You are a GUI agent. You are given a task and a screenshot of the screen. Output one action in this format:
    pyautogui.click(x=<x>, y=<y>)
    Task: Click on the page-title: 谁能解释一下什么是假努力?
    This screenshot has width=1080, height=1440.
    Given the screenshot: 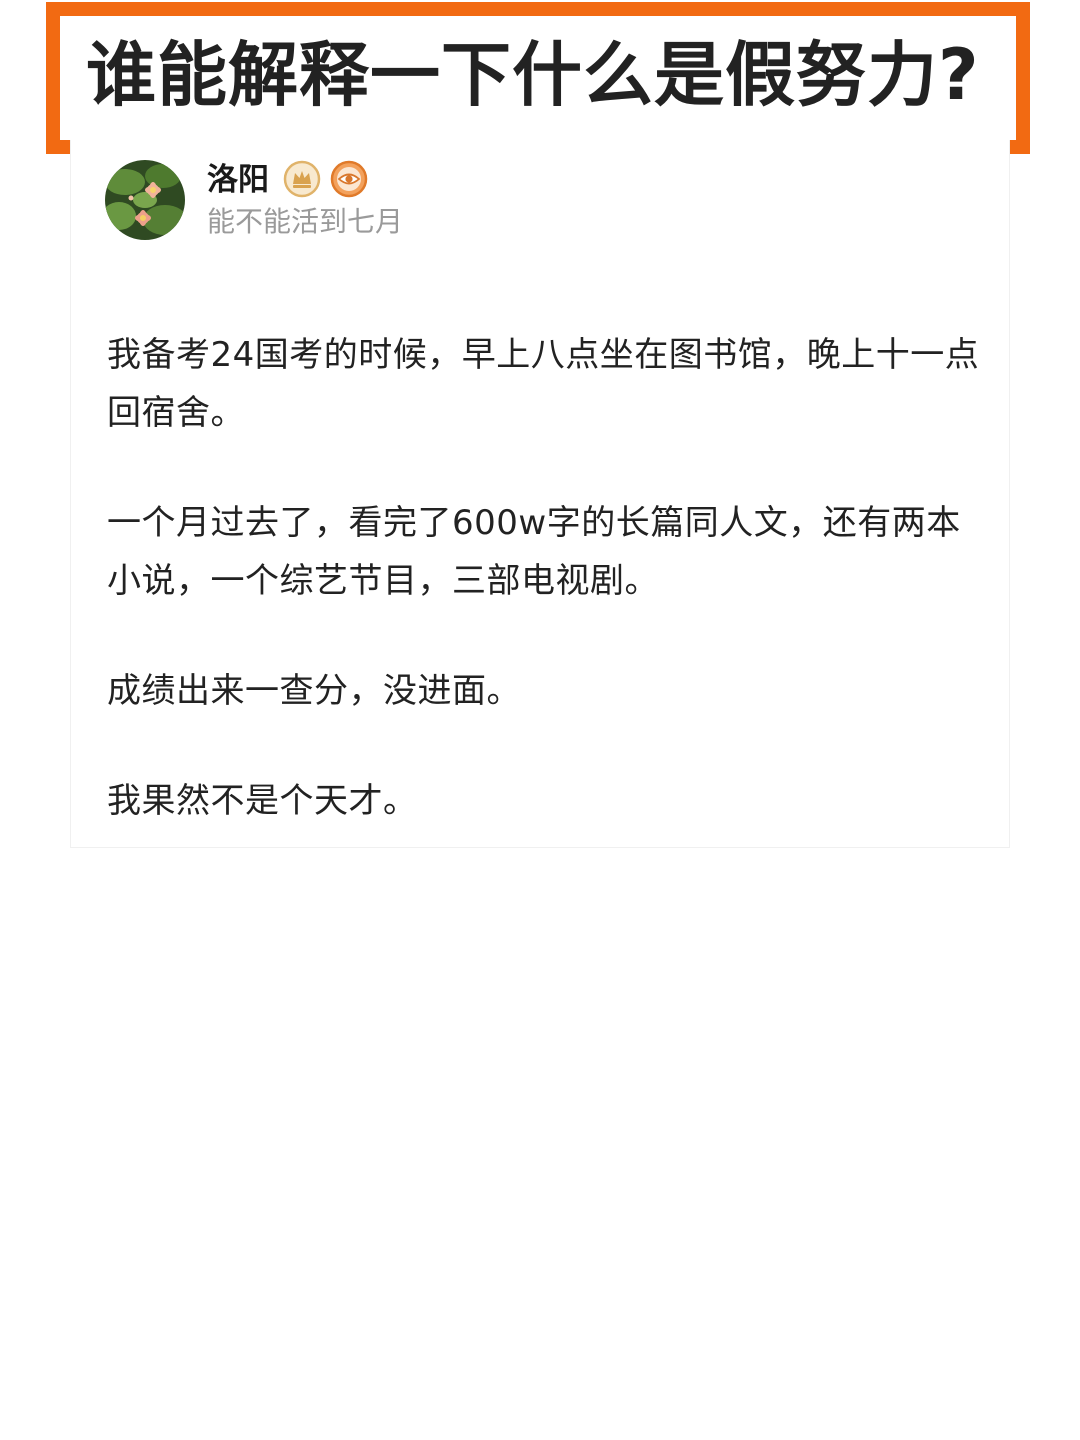 What is the action you would take?
    pyautogui.click(x=533, y=75)
    